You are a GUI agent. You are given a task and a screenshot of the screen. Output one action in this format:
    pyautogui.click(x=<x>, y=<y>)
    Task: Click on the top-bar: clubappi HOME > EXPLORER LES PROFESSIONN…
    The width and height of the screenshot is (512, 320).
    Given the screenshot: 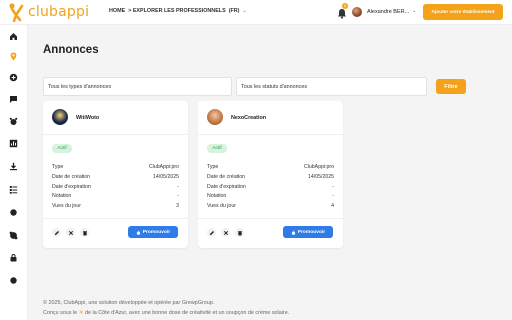 What is the action you would take?
    pyautogui.click(x=256, y=12)
    